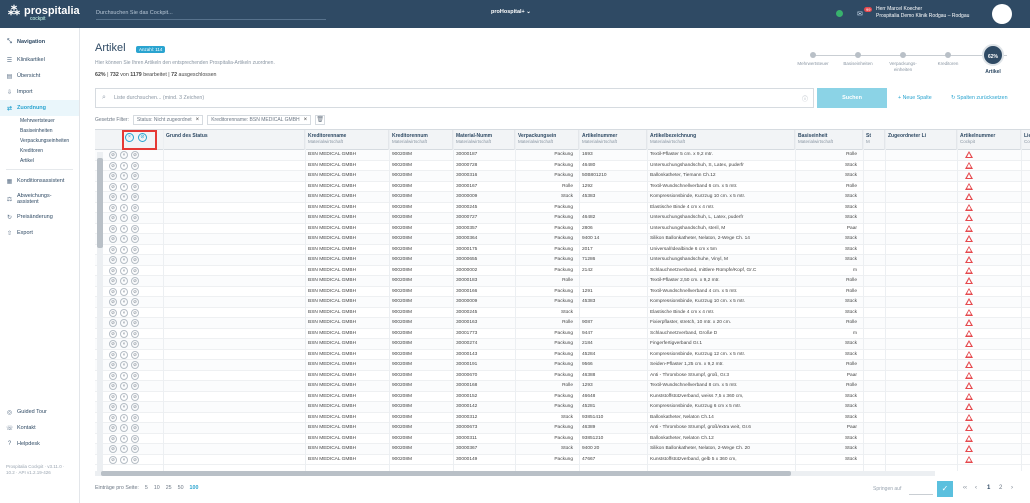 The height and width of the screenshot is (503, 1030). I want to click on step-mehrwertsteuer: Mehrwertsteuer, so click(813, 59).